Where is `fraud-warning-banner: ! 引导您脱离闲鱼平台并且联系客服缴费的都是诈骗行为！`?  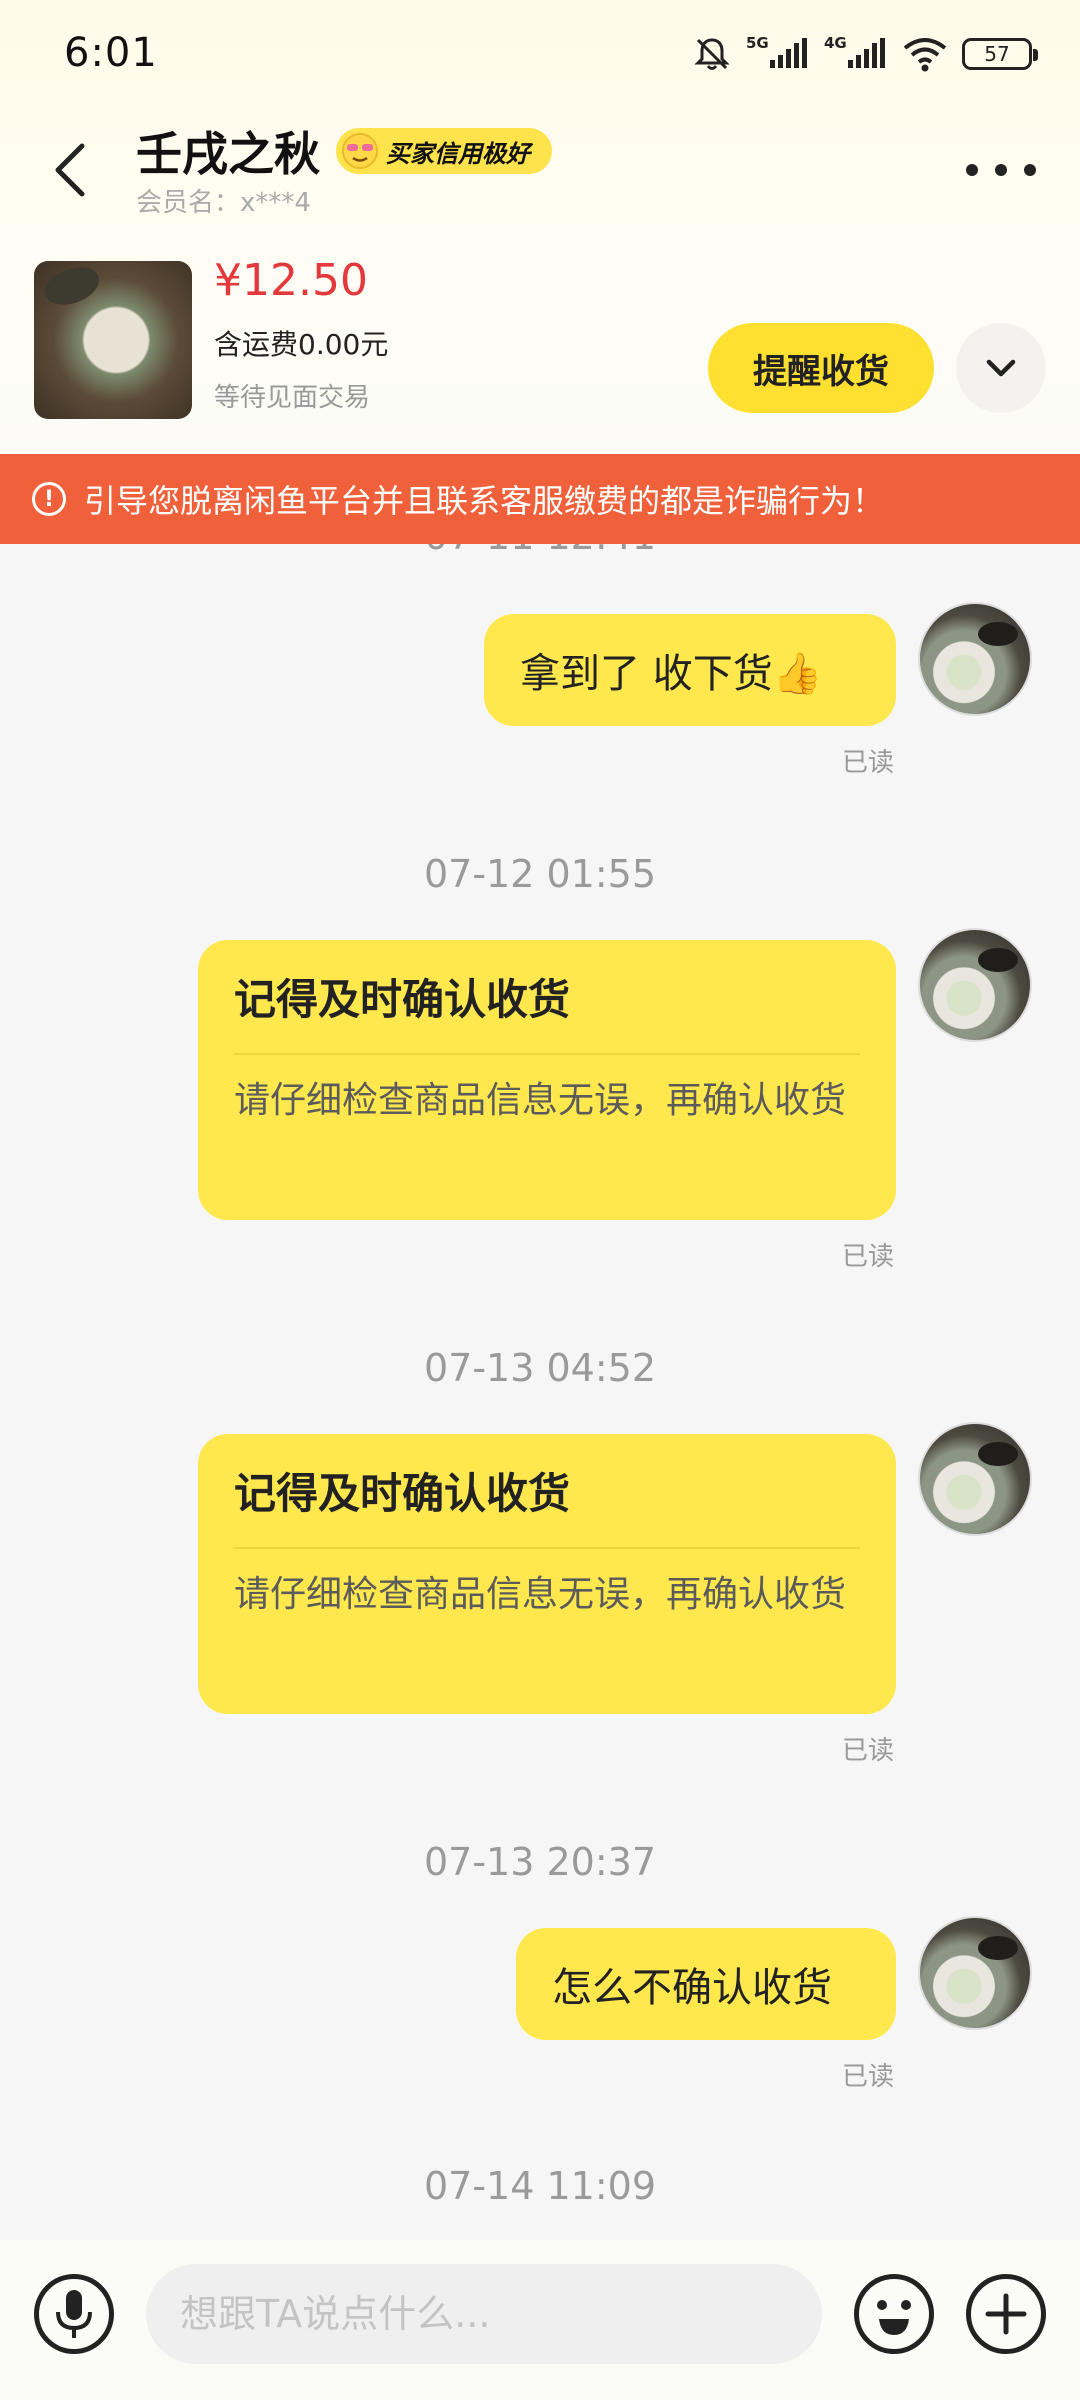
fraud-warning-banner: ! 引导您脱离闲鱼平台并且联系客服缴费的都是诈骗行为！ is located at coordinates (540, 499).